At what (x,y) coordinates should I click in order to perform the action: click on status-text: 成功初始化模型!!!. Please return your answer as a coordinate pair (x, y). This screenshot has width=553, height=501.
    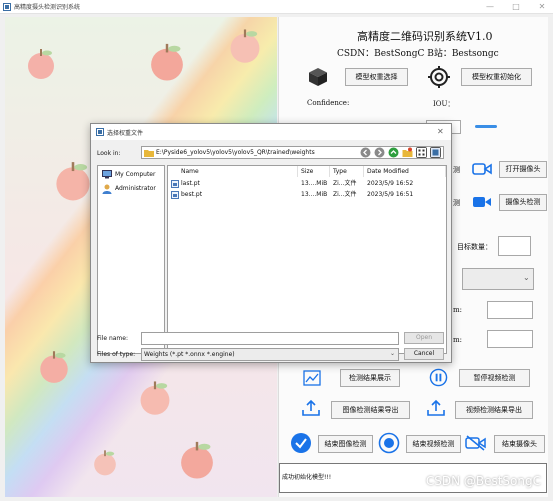
    Looking at the image, I should click on (307, 477).